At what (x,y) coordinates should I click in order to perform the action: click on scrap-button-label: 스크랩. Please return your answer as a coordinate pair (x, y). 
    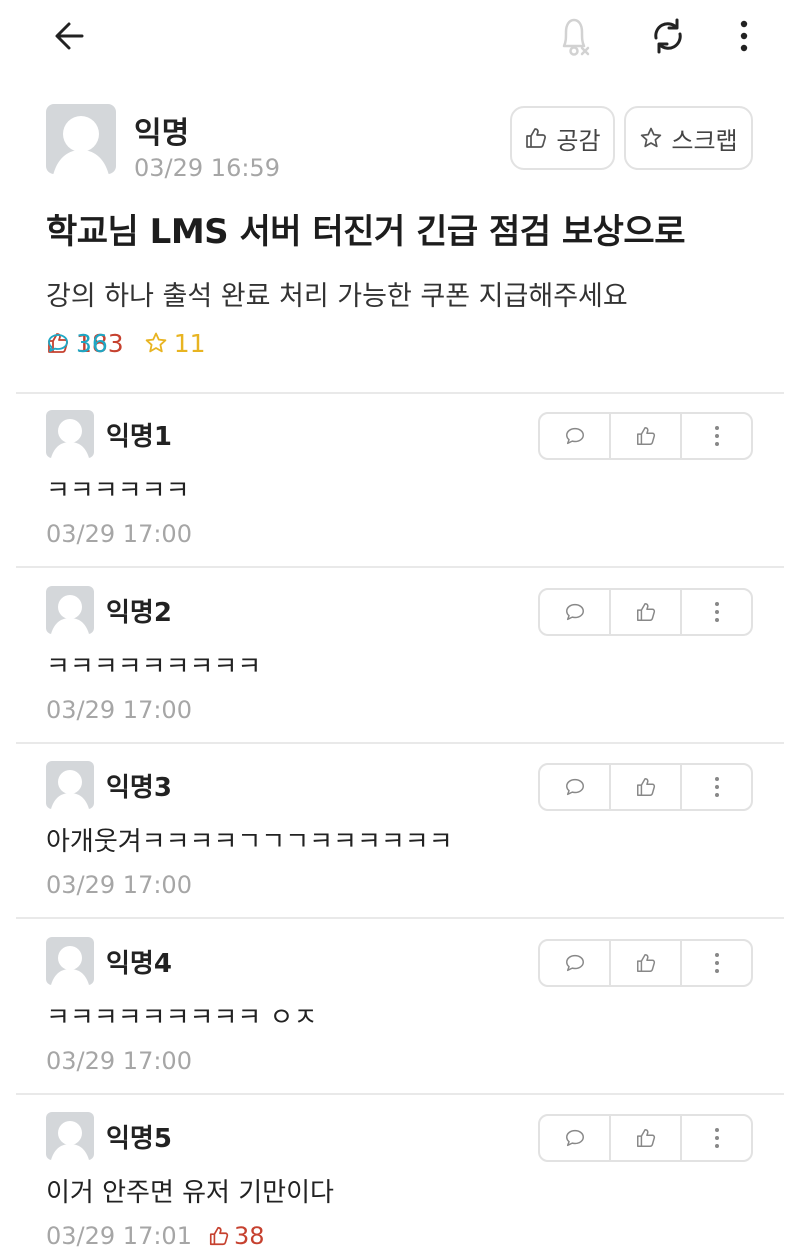
    Looking at the image, I should click on (704, 140).